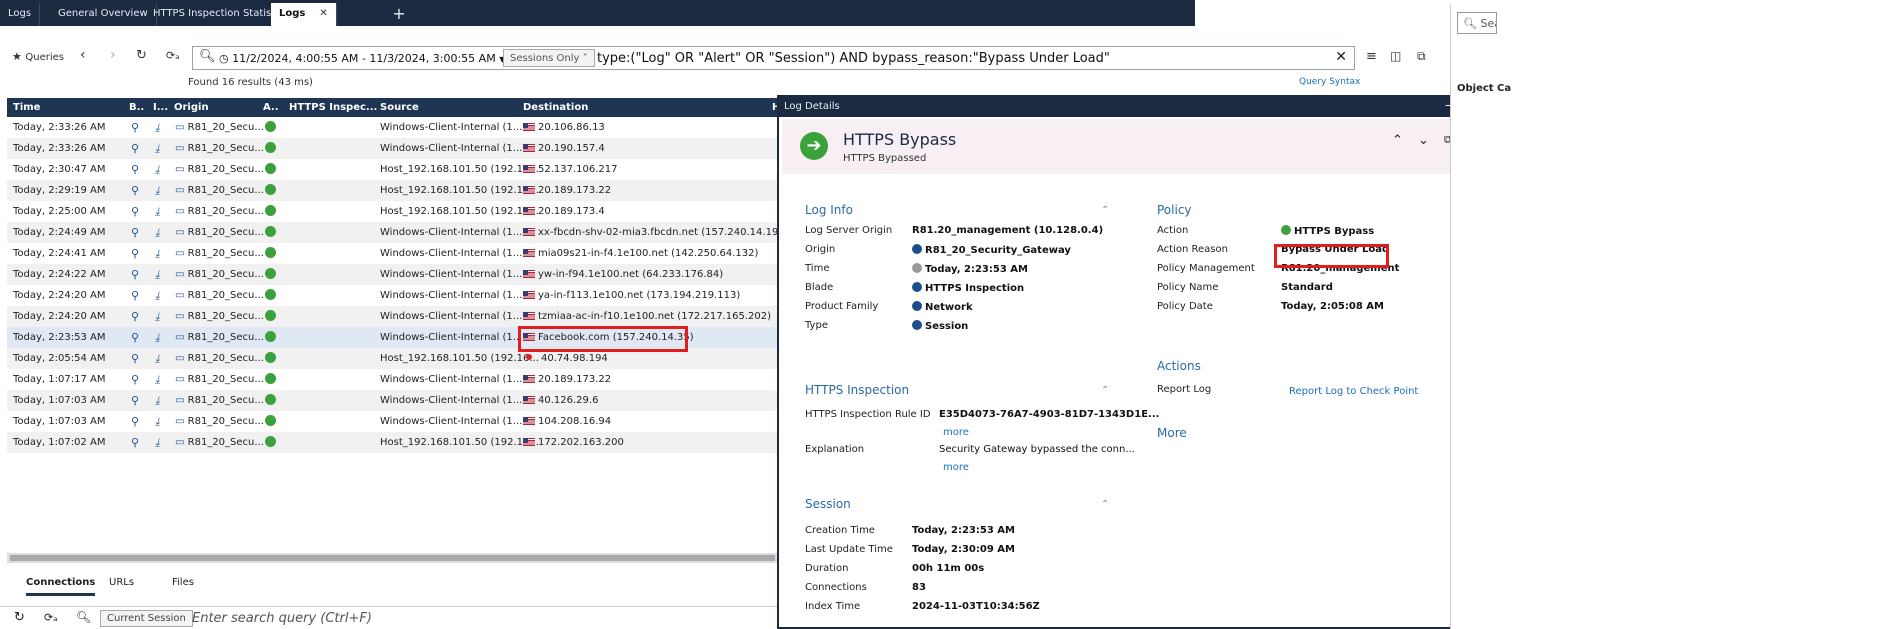 The width and height of the screenshot is (1893, 629). What do you see at coordinates (1174, 210) in the screenshot?
I see `section-policy: Policy` at bounding box center [1174, 210].